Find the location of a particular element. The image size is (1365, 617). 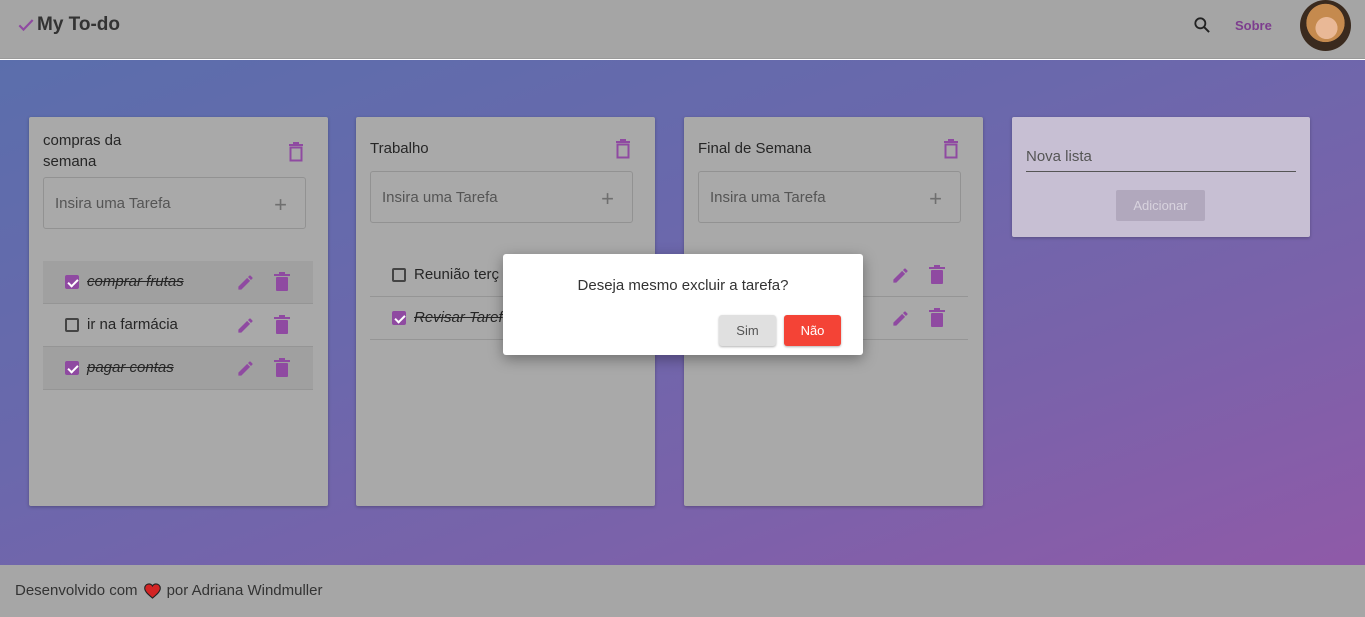

confirm-no-button: Não is located at coordinates (812, 330).